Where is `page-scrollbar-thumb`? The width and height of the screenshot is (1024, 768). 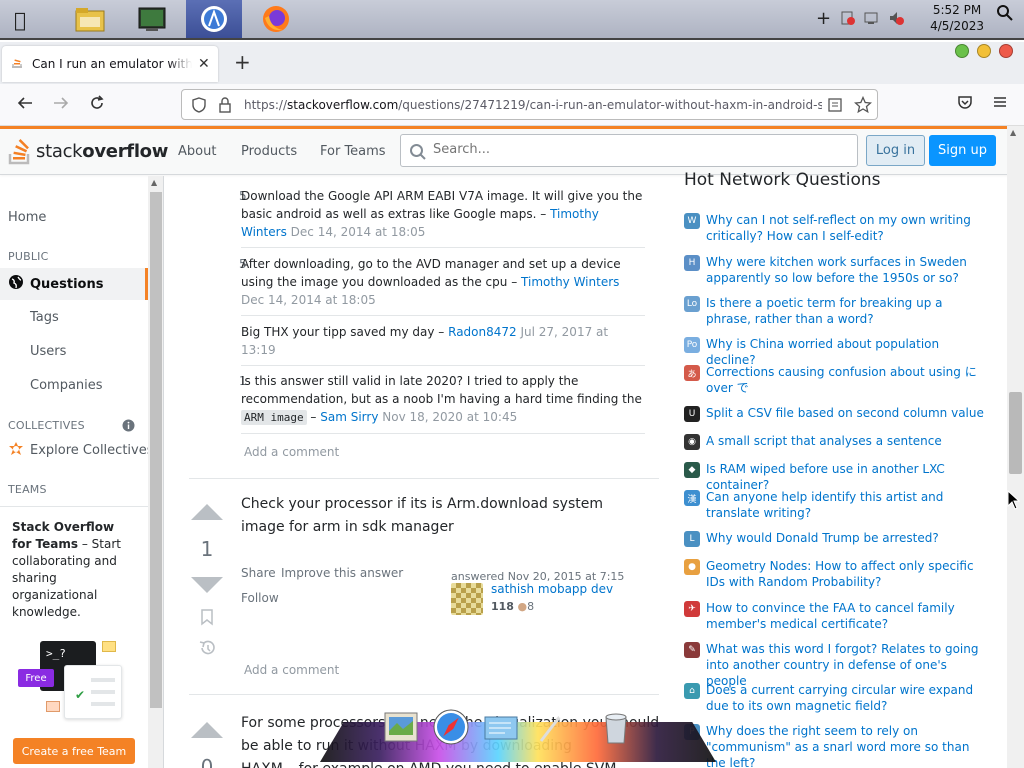
page-scrollbar-thumb is located at coordinates (1015, 433).